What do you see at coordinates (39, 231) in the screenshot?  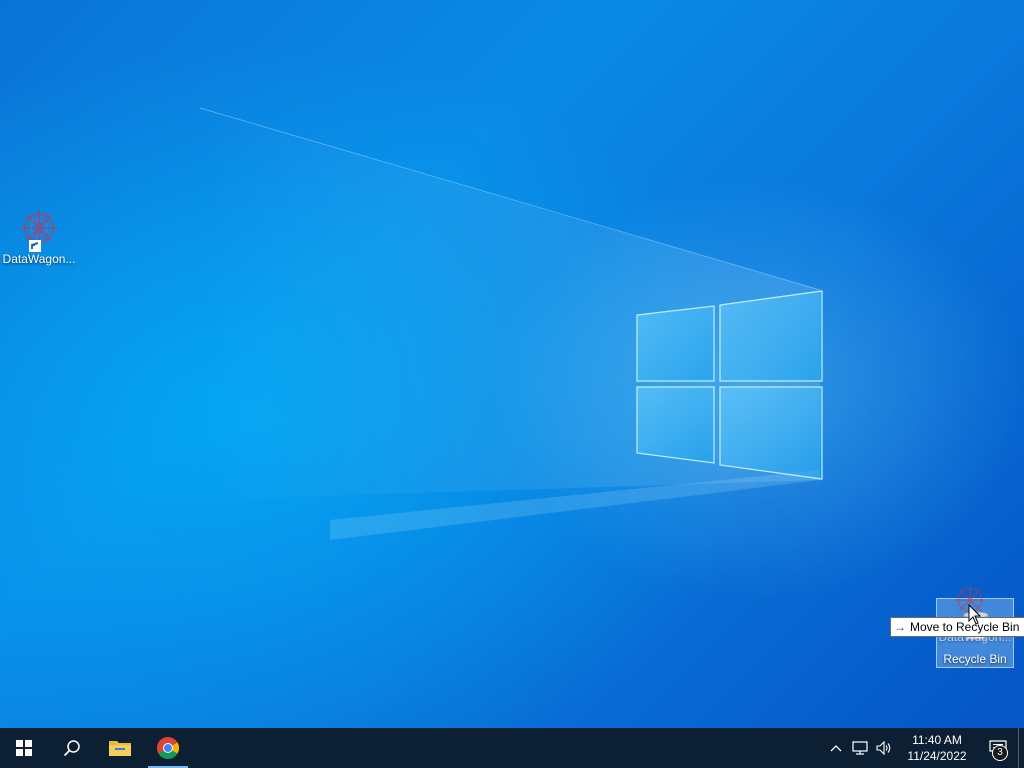 I see `datawagon-app-icon` at bounding box center [39, 231].